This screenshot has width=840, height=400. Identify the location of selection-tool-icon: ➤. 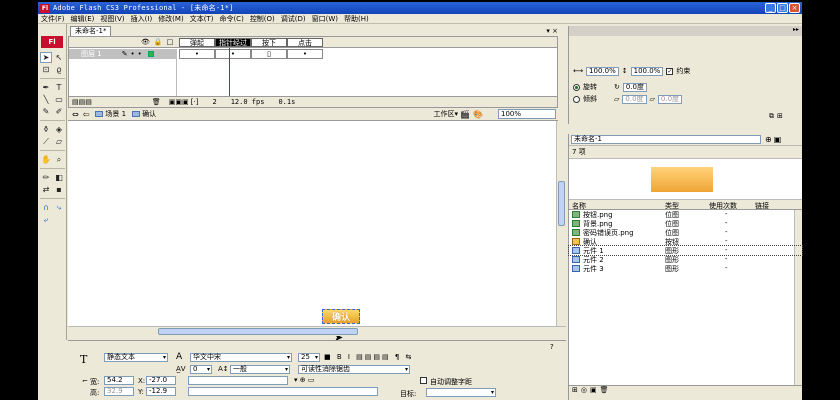
(46, 57).